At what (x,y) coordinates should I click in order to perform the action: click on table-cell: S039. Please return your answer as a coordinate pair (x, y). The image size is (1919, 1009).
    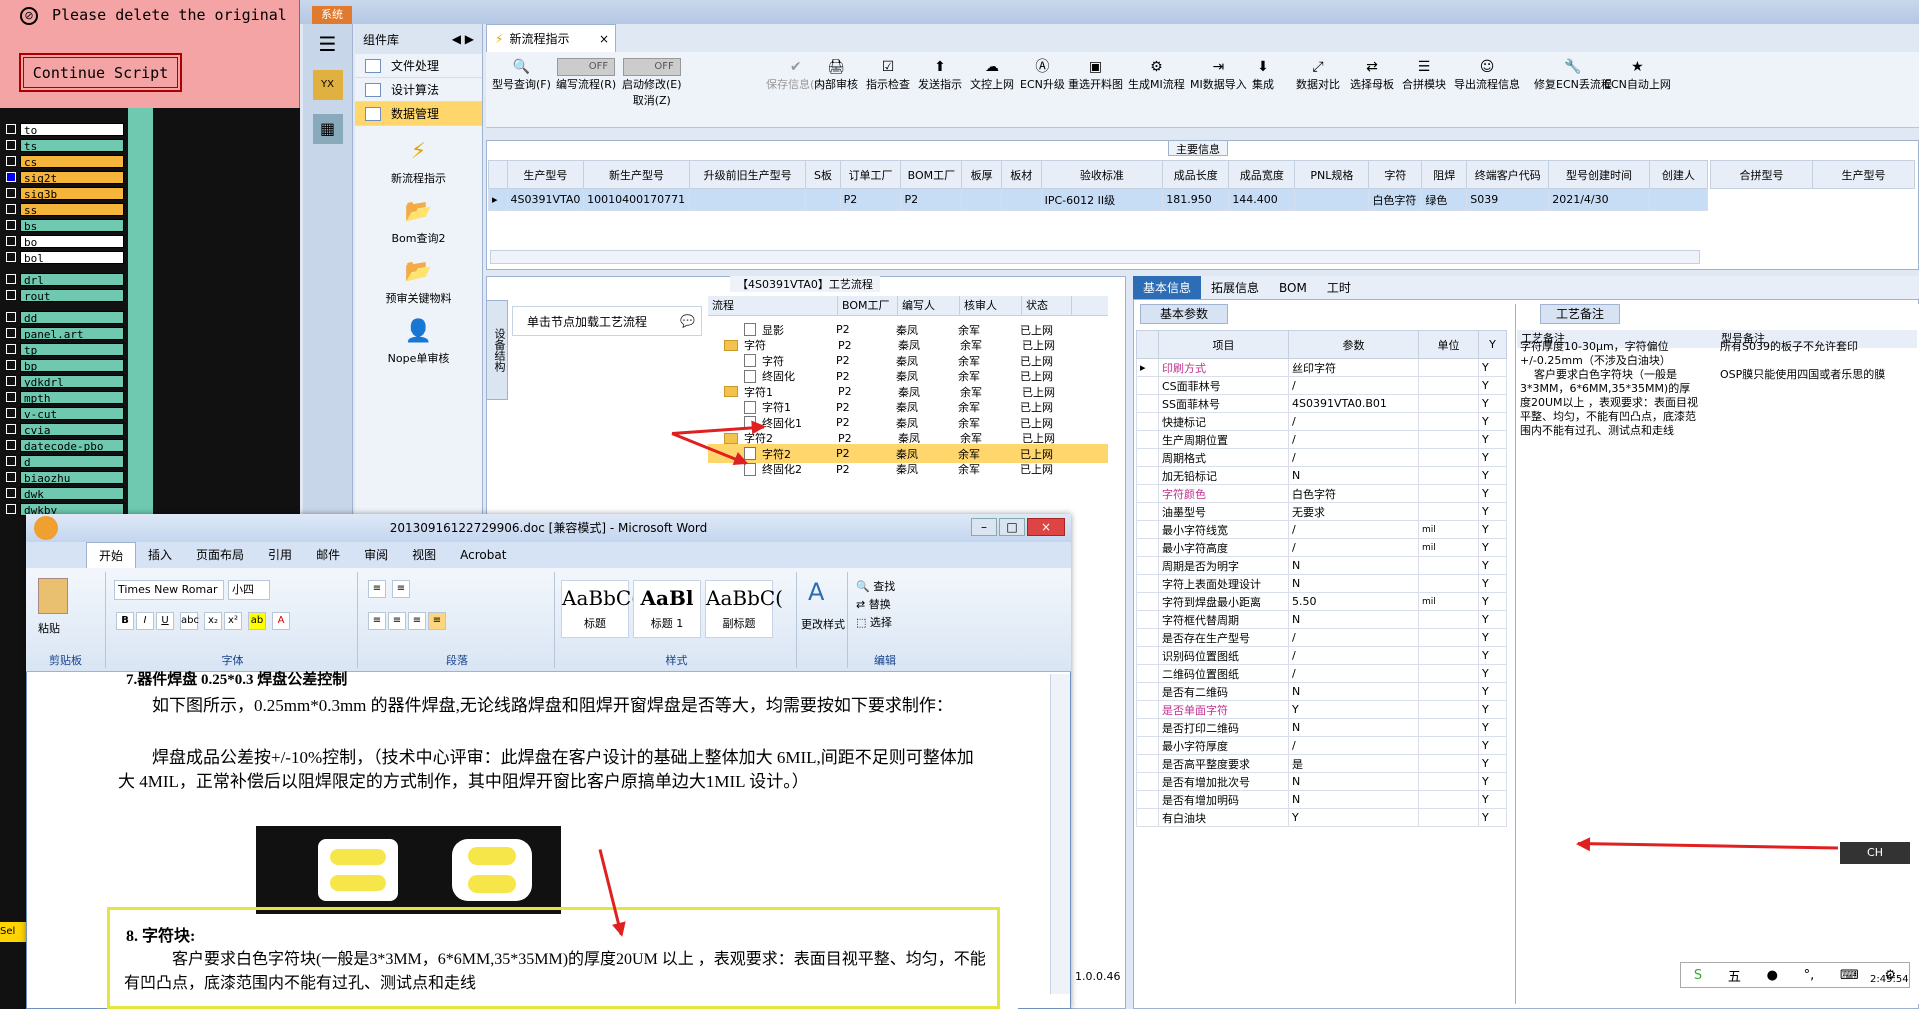
    Looking at the image, I should click on (1508, 199).